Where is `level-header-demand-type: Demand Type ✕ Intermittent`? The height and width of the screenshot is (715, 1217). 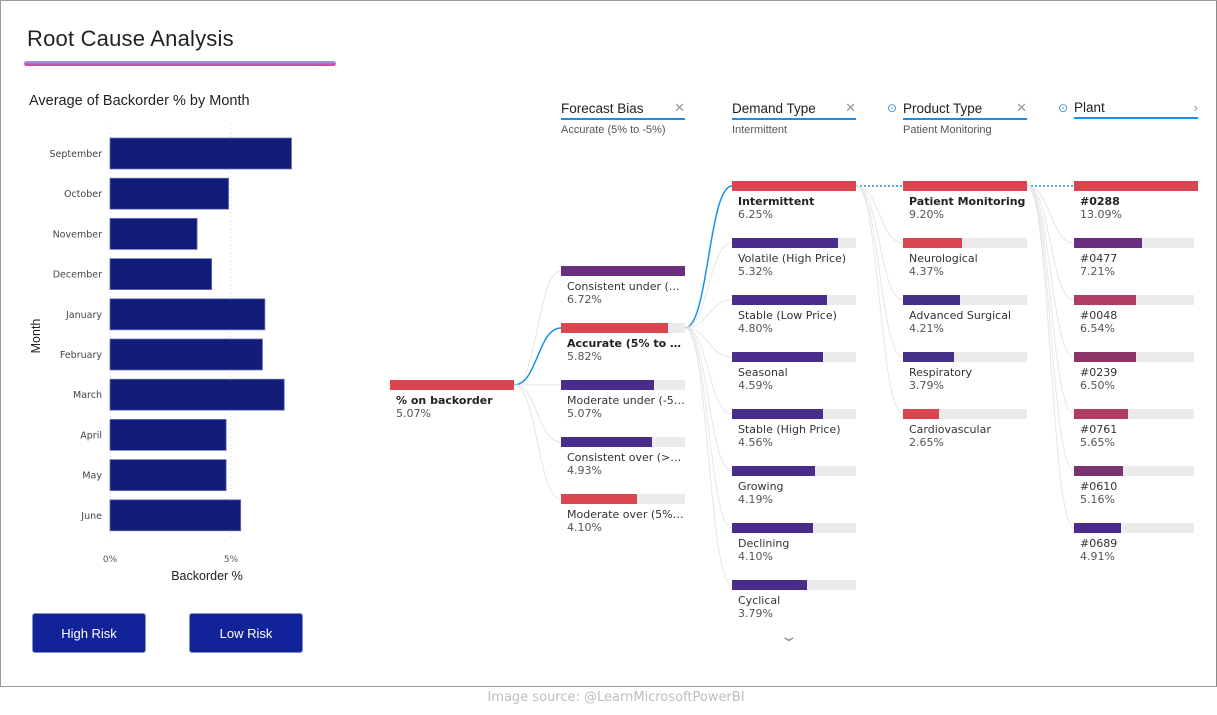 level-header-demand-type: Demand Type ✕ Intermittent is located at coordinates (794, 118).